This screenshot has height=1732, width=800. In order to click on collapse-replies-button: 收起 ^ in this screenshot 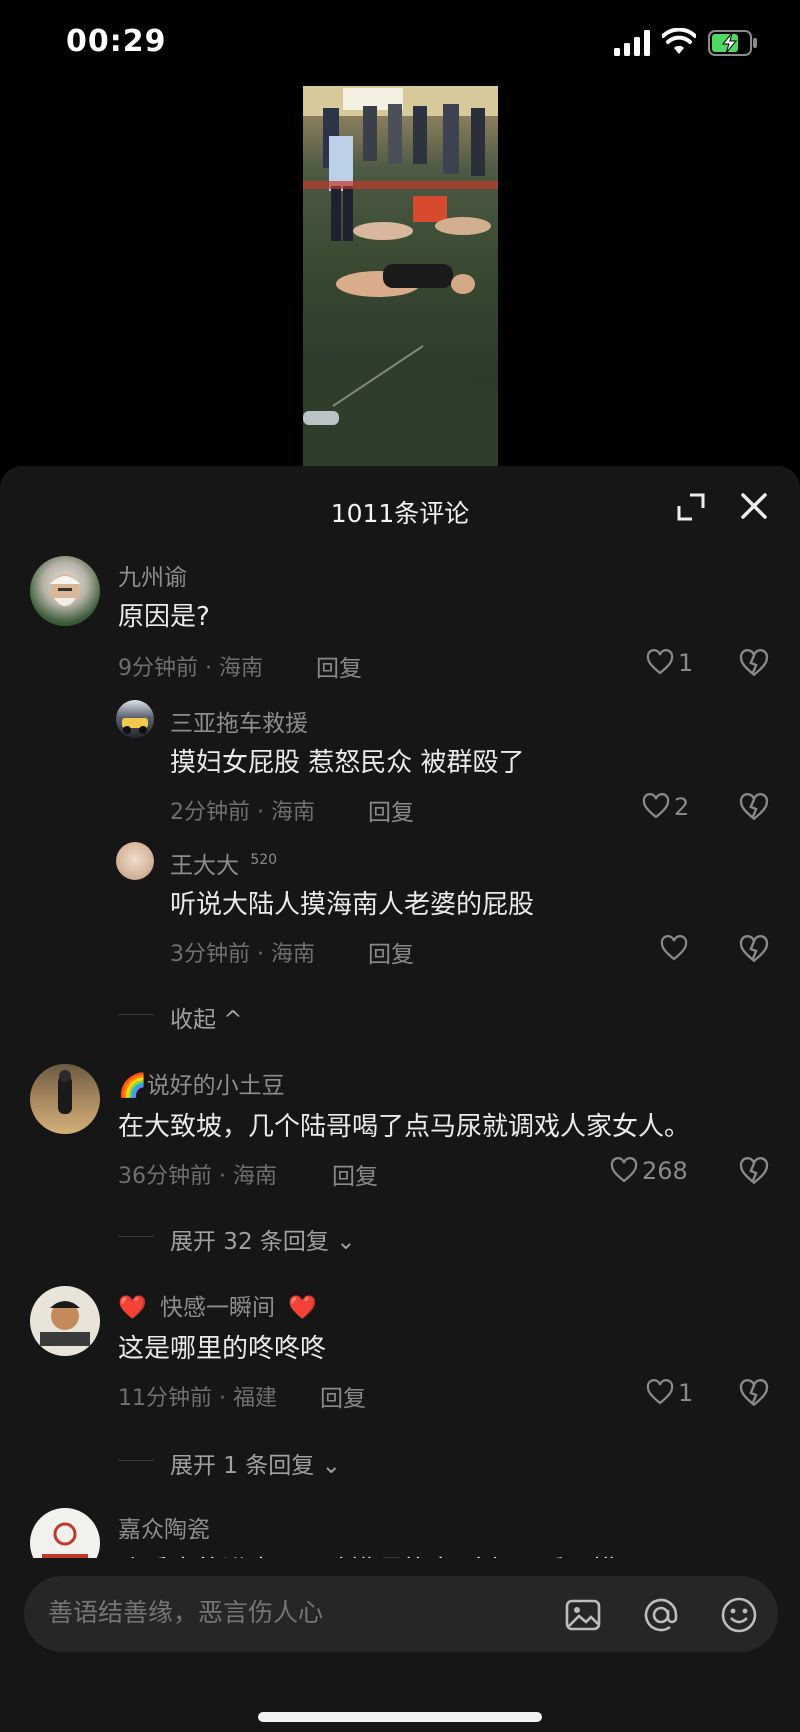, I will do `click(206, 1017)`.